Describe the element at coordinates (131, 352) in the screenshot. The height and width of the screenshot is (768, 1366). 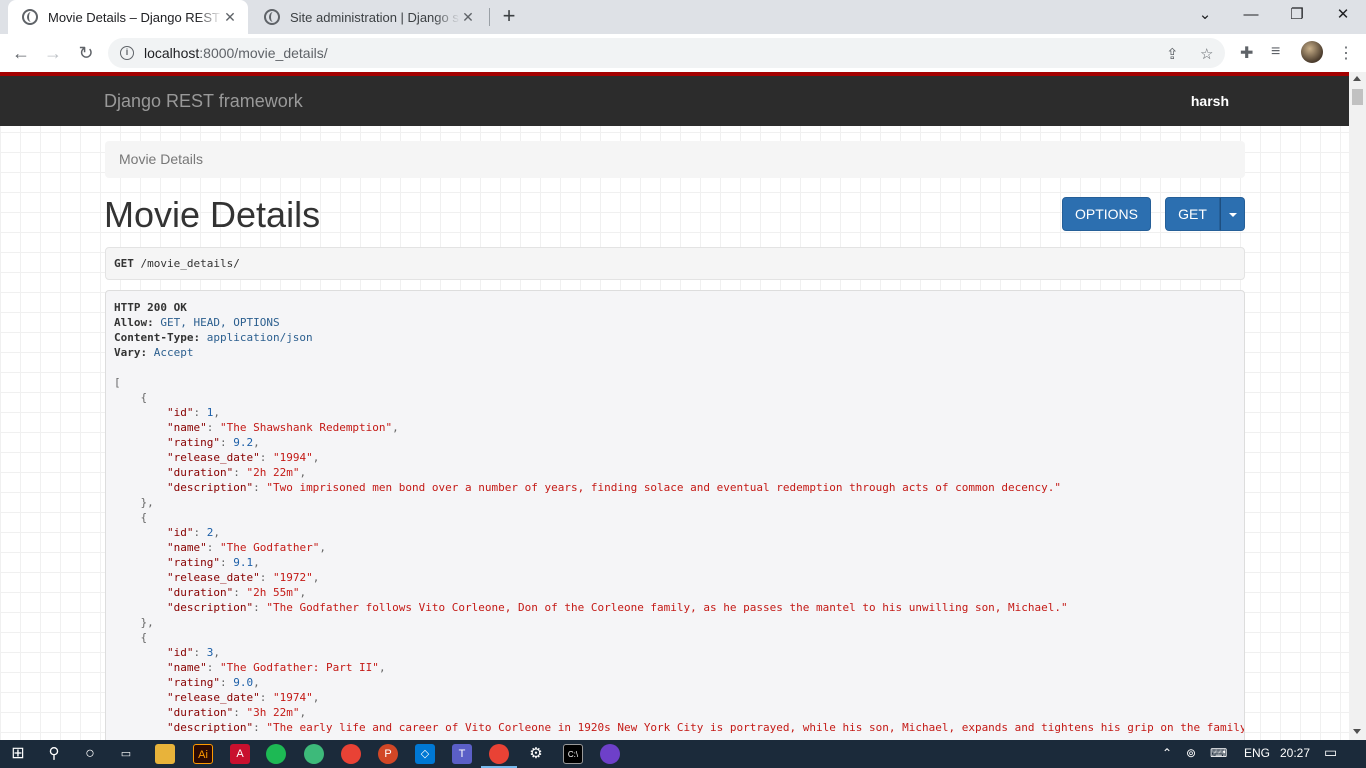
I see `header-key: Vary:` at that location.